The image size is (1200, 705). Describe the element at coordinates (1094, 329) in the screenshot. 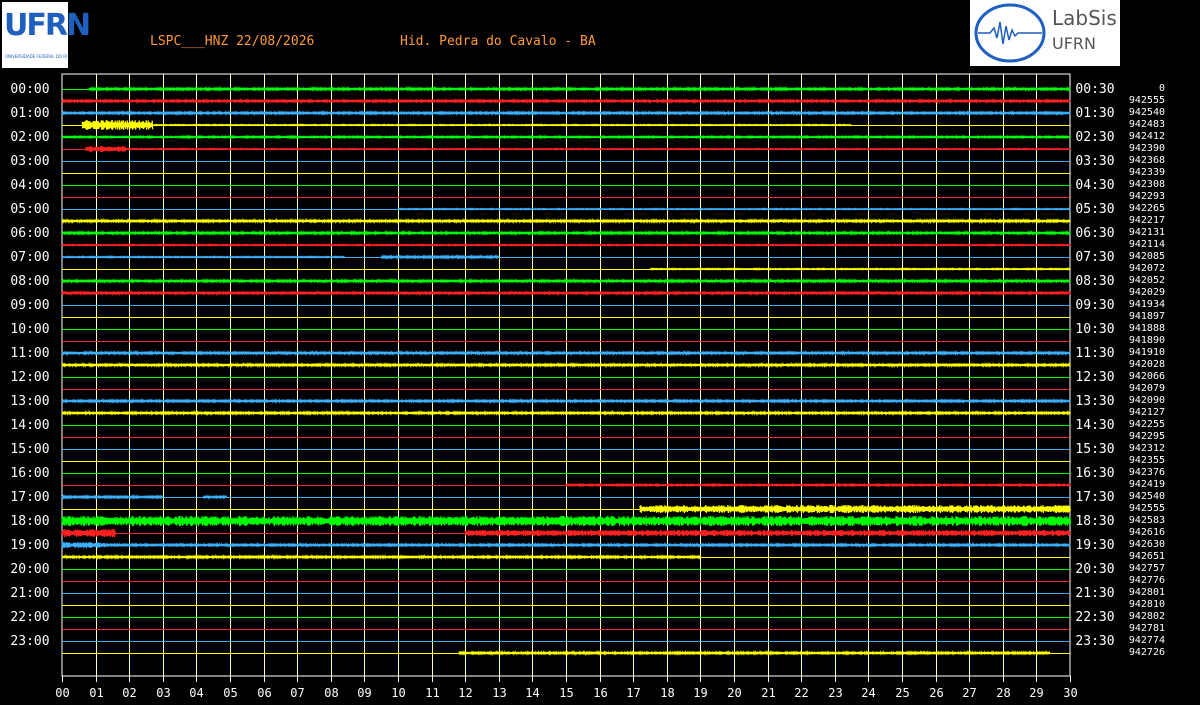

I see `right-time-label: 10:30` at that location.